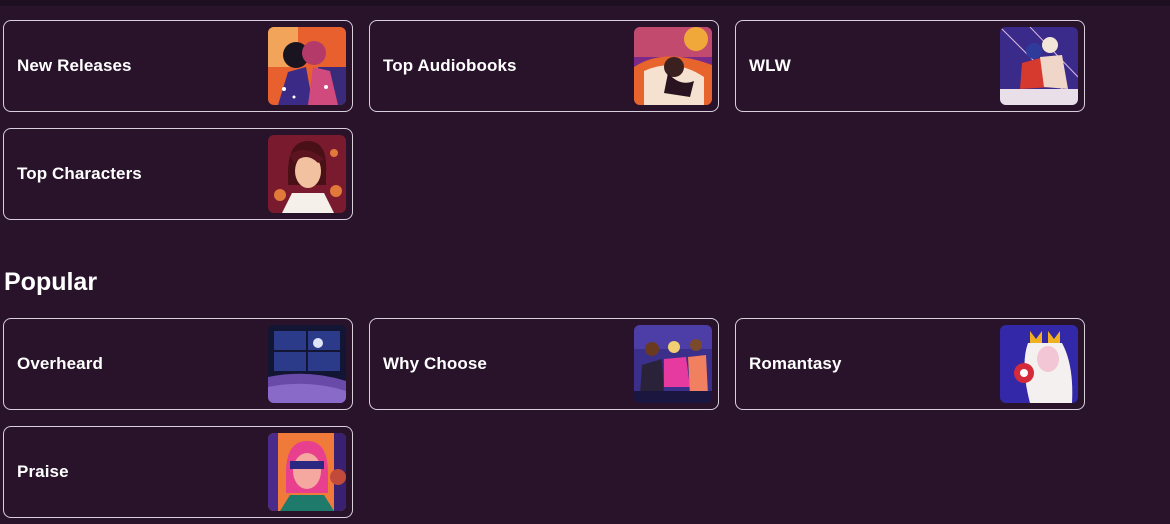 This screenshot has width=1170, height=524. I want to click on romantasy-thumbnail, so click(1039, 364).